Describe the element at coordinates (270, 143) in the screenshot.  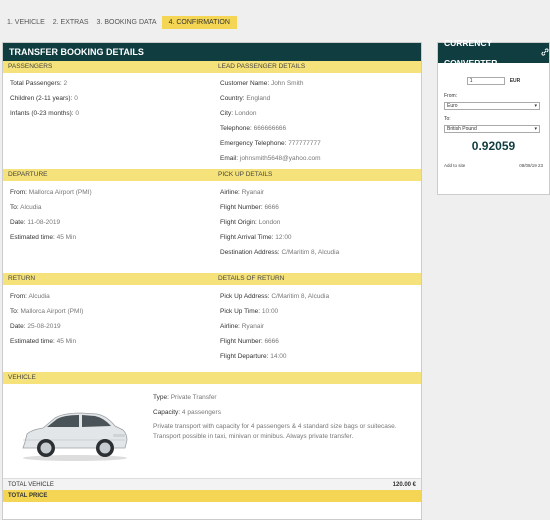
I see `emergency-telephone-row: Emergency Telephone: 777777777` at that location.